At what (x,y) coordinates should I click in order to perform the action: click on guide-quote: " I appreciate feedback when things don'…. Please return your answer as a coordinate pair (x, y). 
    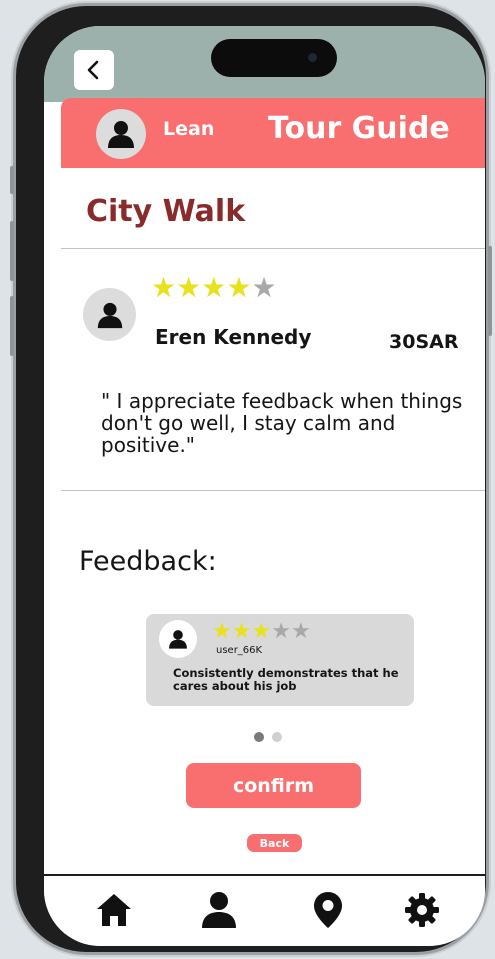
    Looking at the image, I should click on (282, 423).